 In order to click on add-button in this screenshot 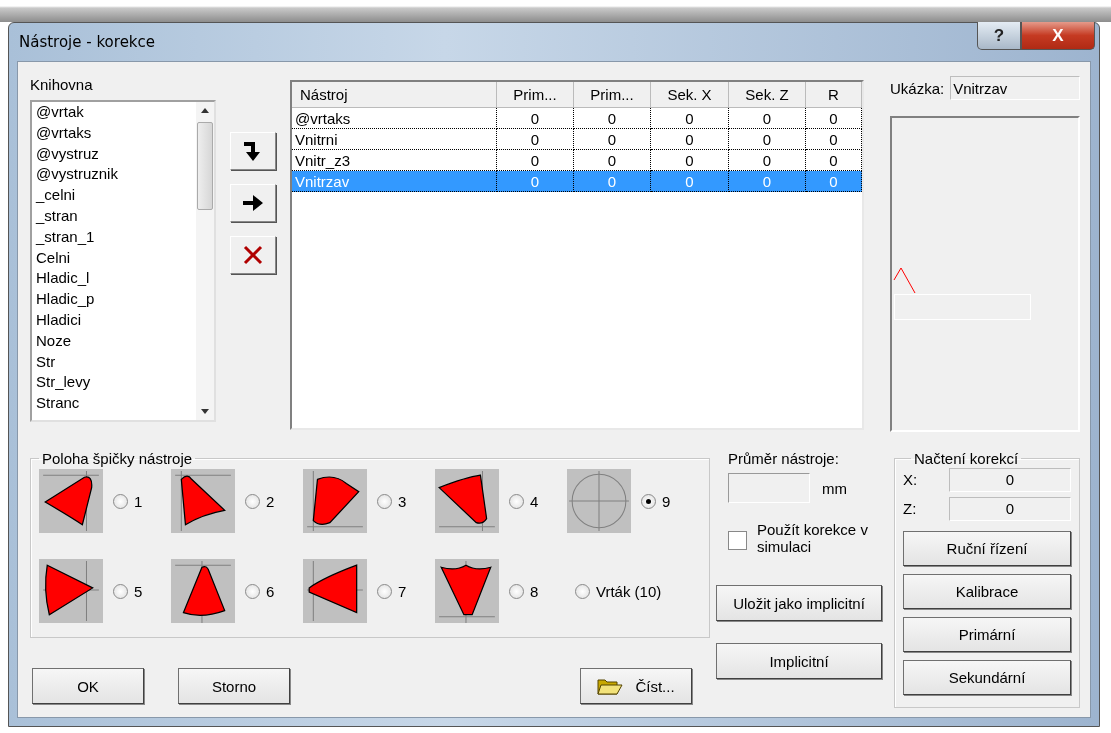, I will do `click(253, 203)`.